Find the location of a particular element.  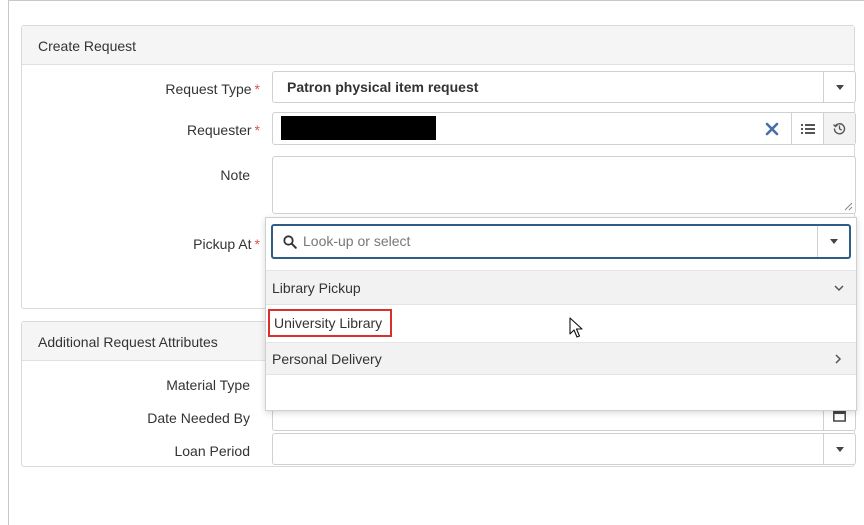

request-type-select: Patron physical item request is located at coordinates (564, 87).